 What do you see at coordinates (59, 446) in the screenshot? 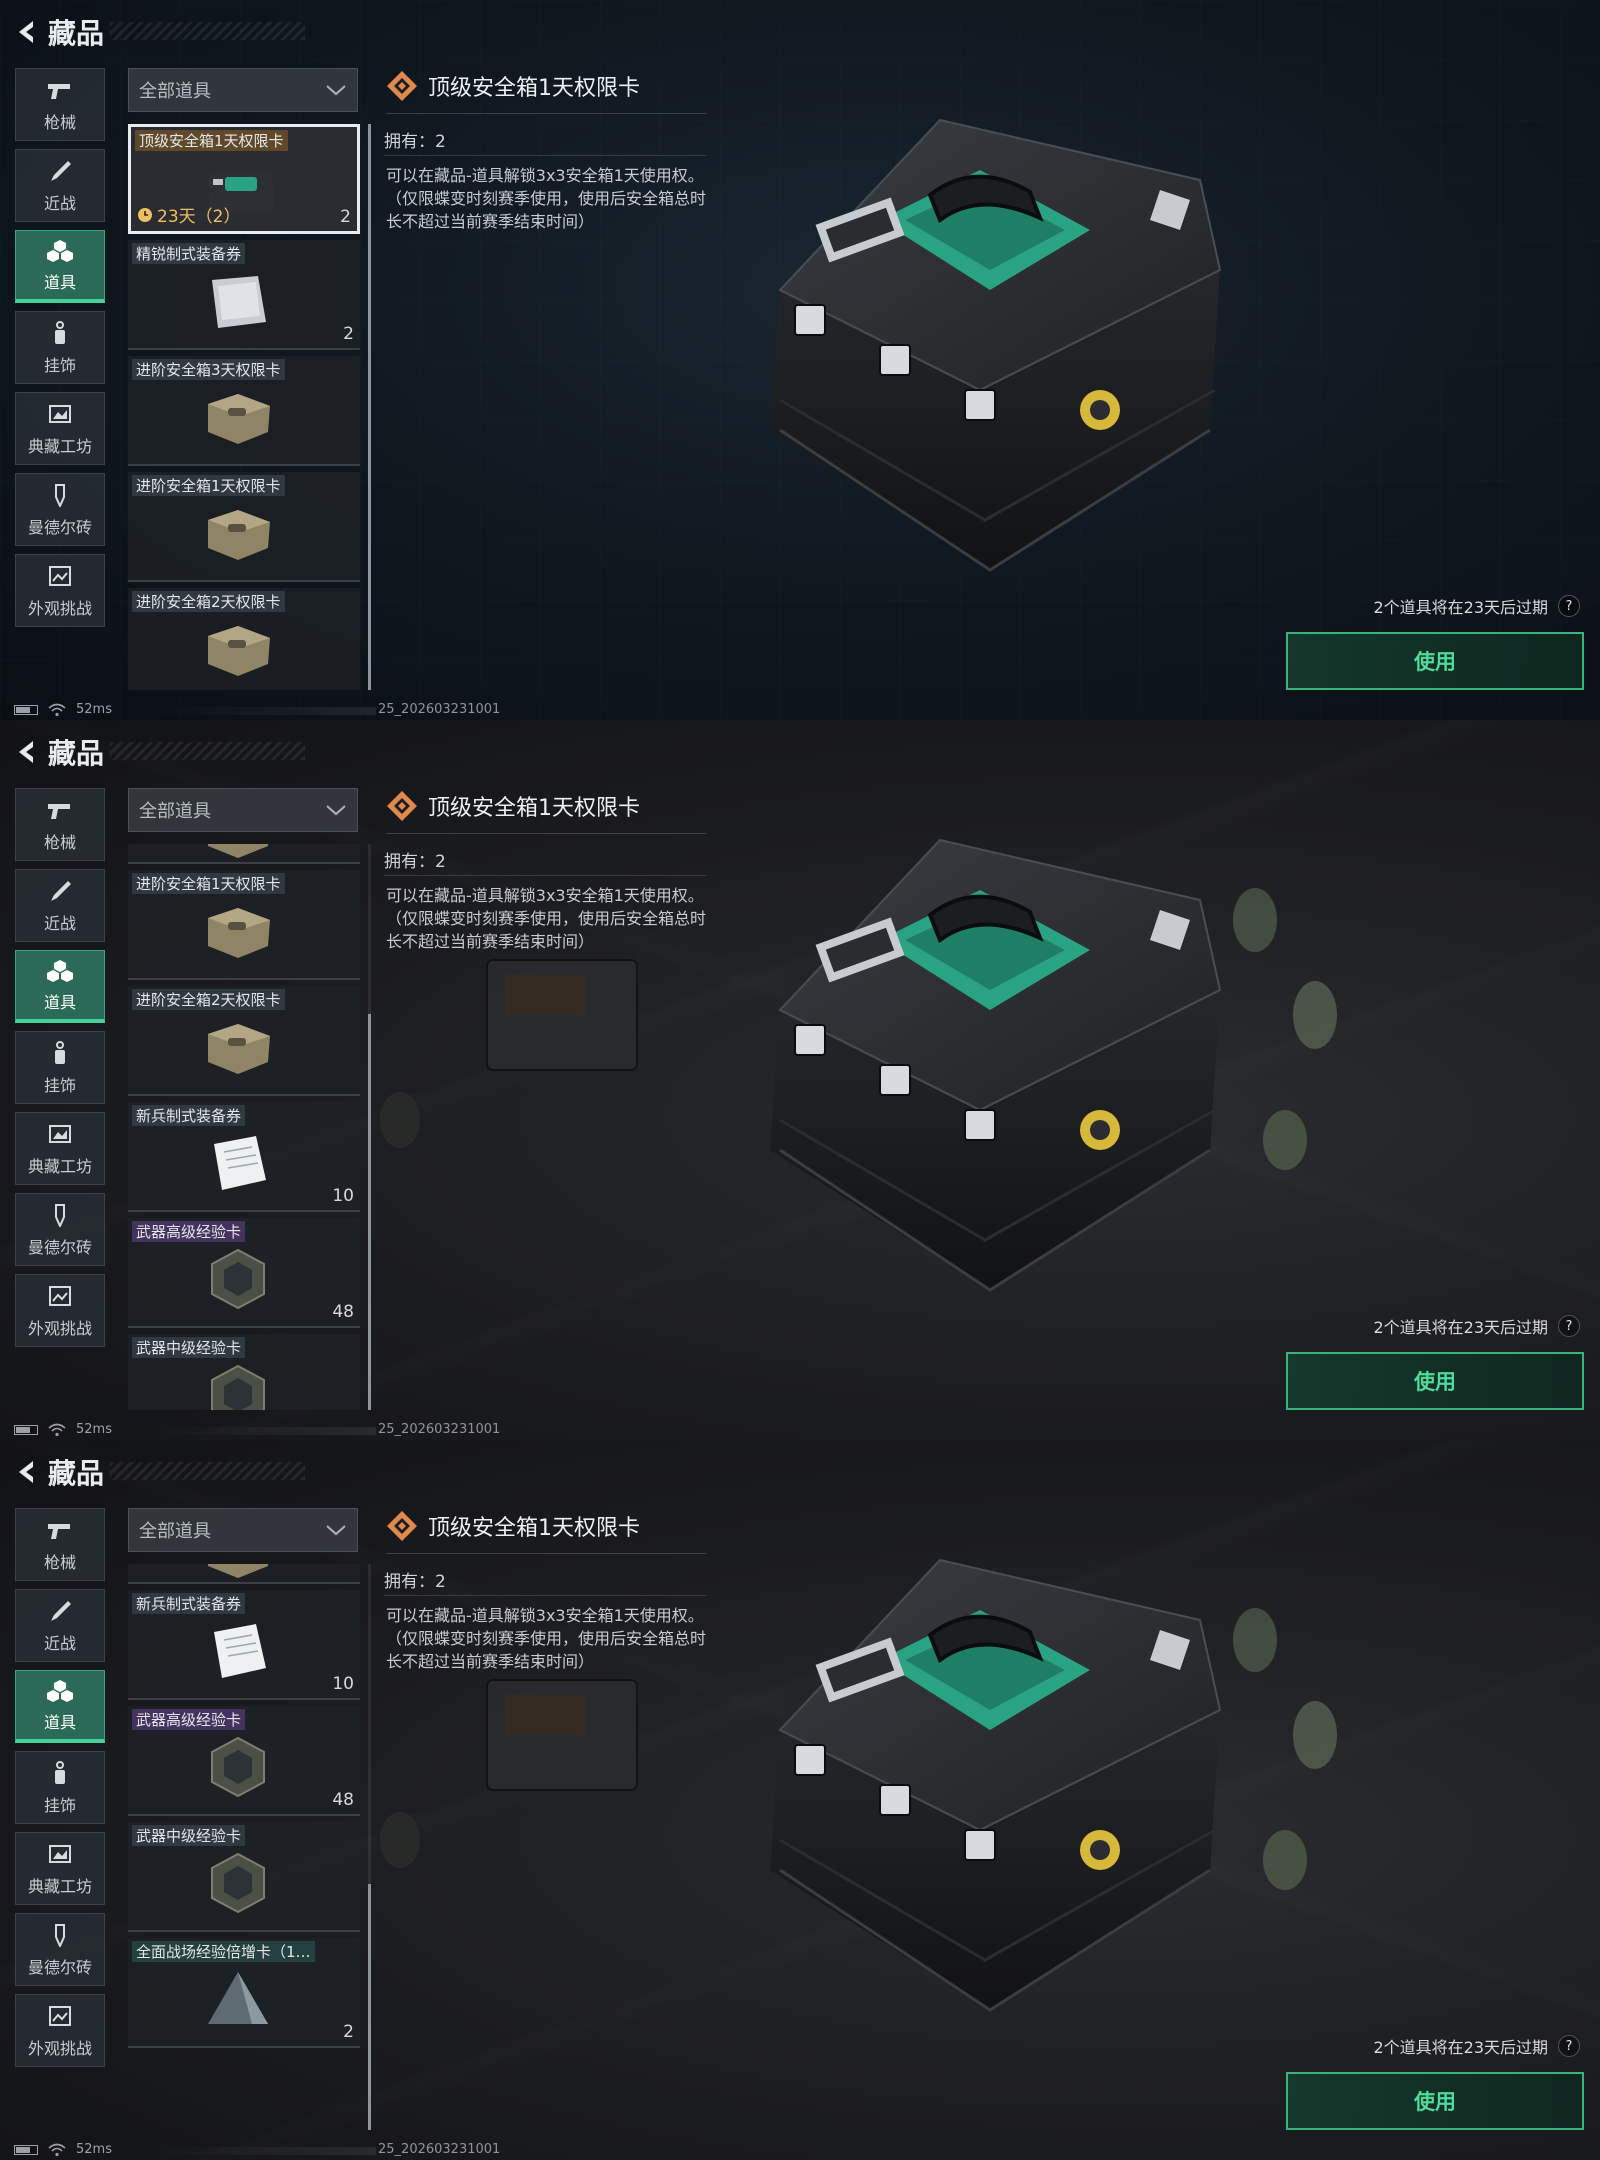
I see `category-label: 典藏工坊` at bounding box center [59, 446].